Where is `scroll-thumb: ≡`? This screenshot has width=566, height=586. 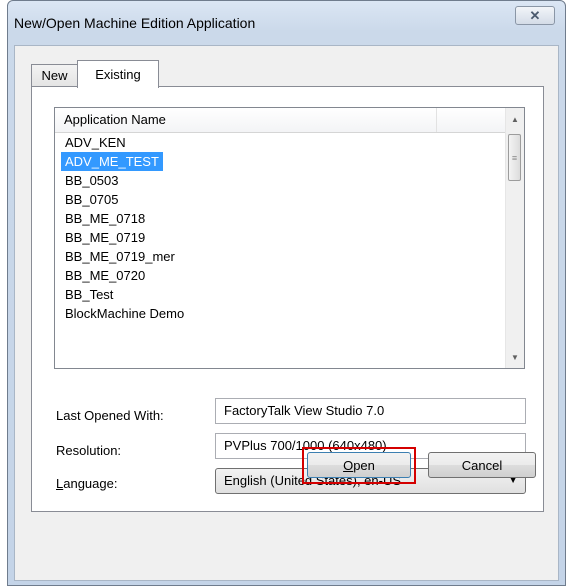 scroll-thumb: ≡ is located at coordinates (514, 157).